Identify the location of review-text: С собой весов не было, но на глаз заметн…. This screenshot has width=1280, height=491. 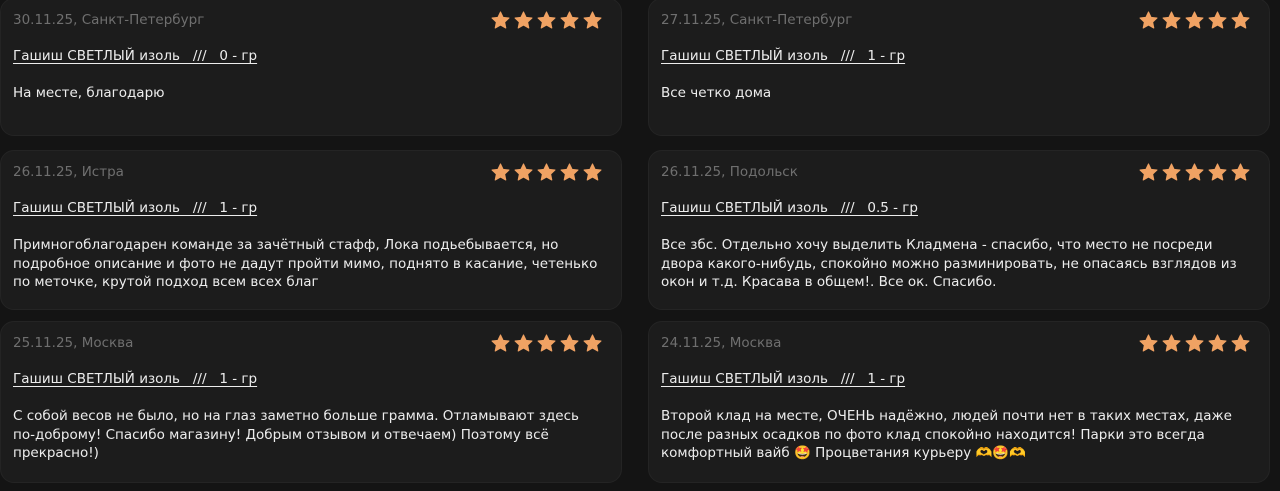
(296, 434).